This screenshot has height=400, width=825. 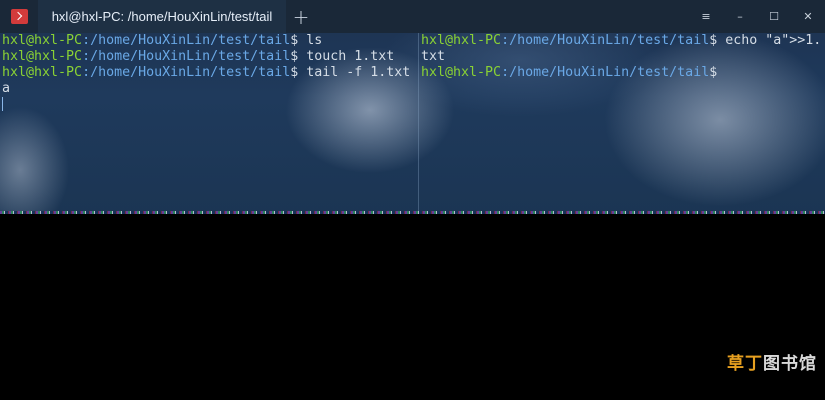 I want to click on plus-icon: +, so click(x=301, y=16).